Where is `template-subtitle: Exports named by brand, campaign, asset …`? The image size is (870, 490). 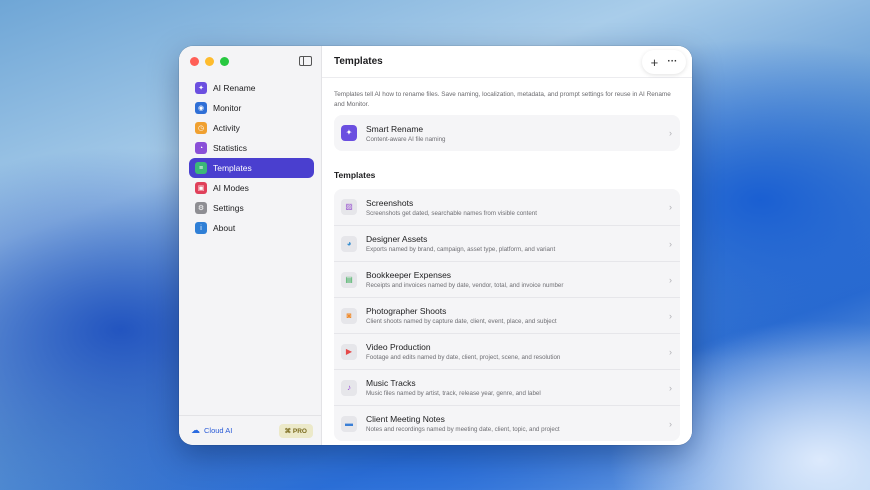
template-subtitle: Exports named by brand, campaign, asset … is located at coordinates (461, 250).